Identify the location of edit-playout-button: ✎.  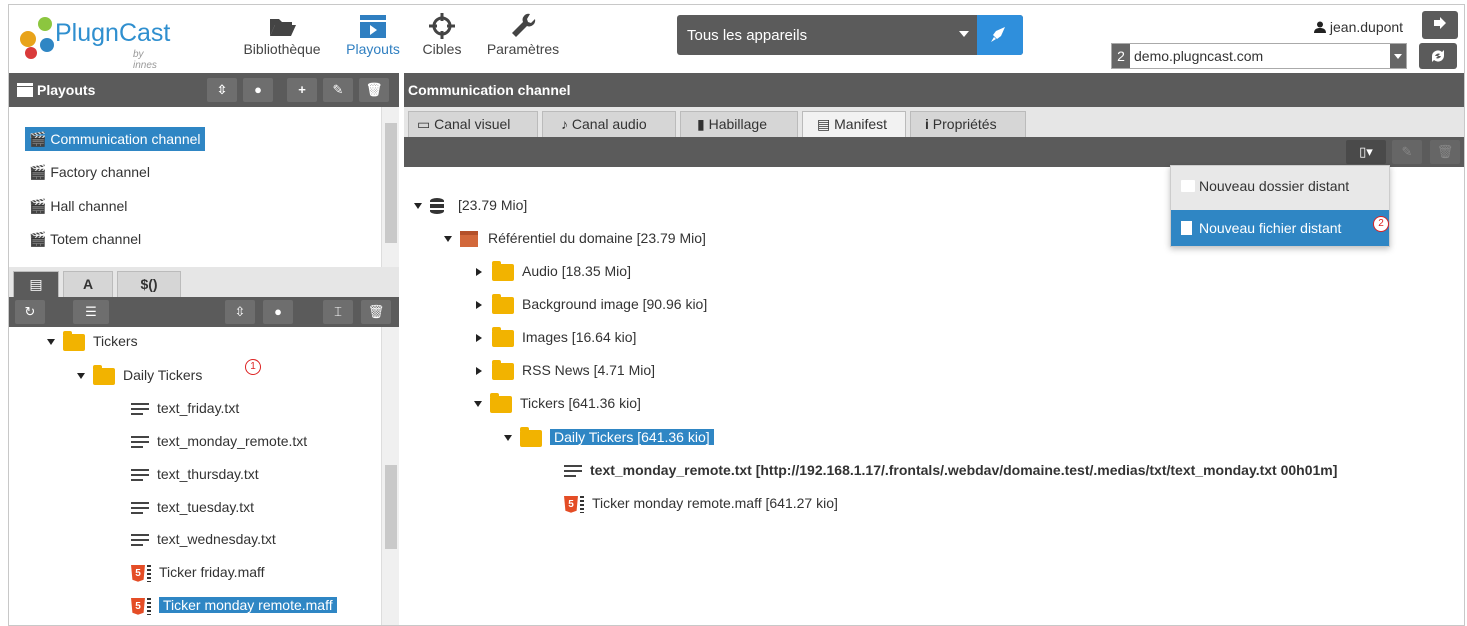
(338, 90).